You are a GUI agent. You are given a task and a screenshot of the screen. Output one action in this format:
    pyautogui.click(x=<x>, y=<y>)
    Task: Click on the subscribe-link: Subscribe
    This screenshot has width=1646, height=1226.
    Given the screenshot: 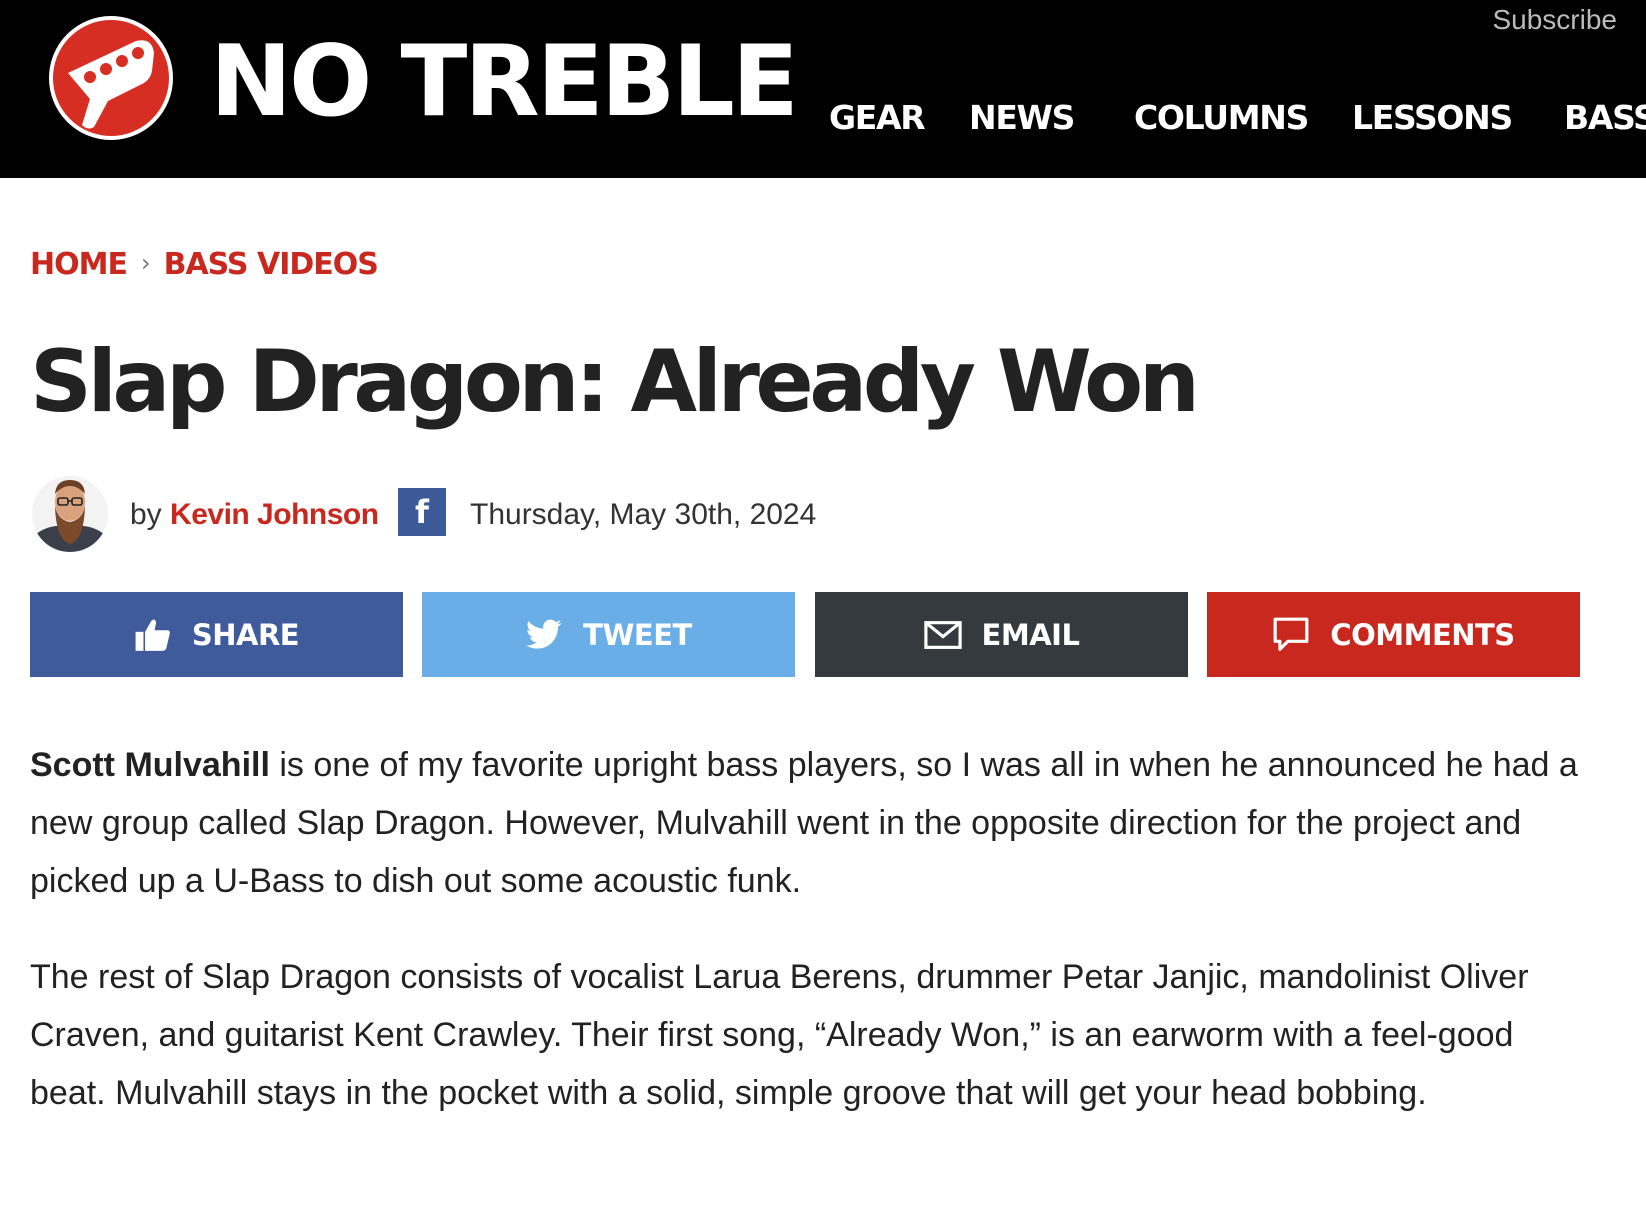 What is the action you would take?
    pyautogui.click(x=1554, y=20)
    